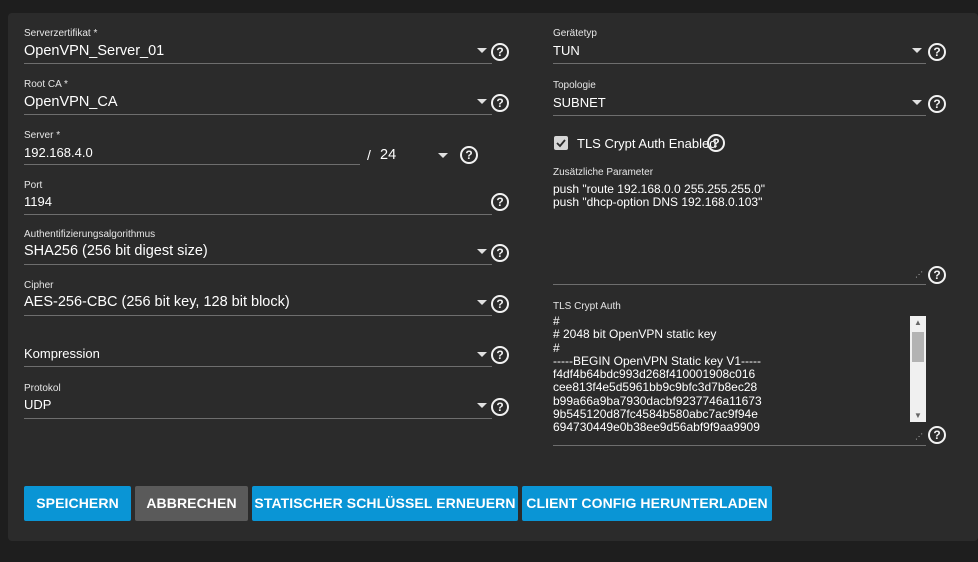  Describe the element at coordinates (90, 234) in the screenshot. I see `auth-algorithm-label: Authentifizierungsalgorithmus` at that location.